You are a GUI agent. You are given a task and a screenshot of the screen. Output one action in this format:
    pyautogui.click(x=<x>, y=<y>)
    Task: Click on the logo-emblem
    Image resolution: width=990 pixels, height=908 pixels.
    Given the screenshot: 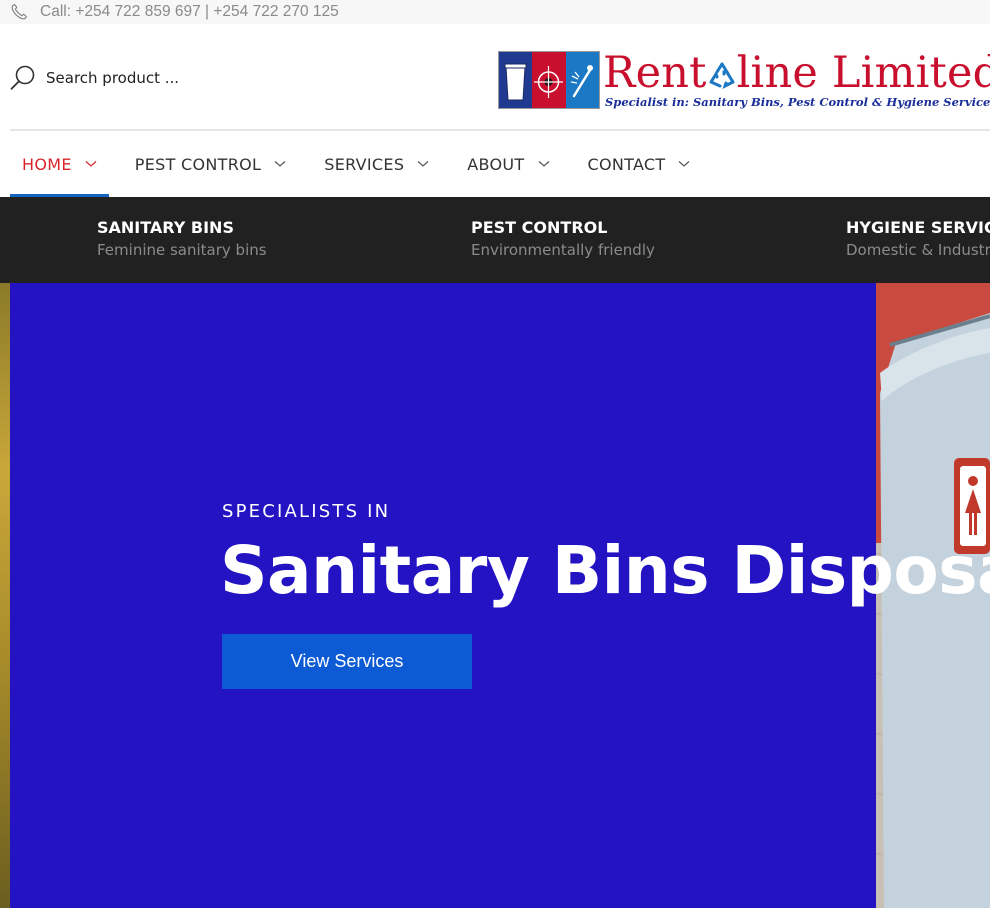 What is the action you would take?
    pyautogui.click(x=549, y=80)
    